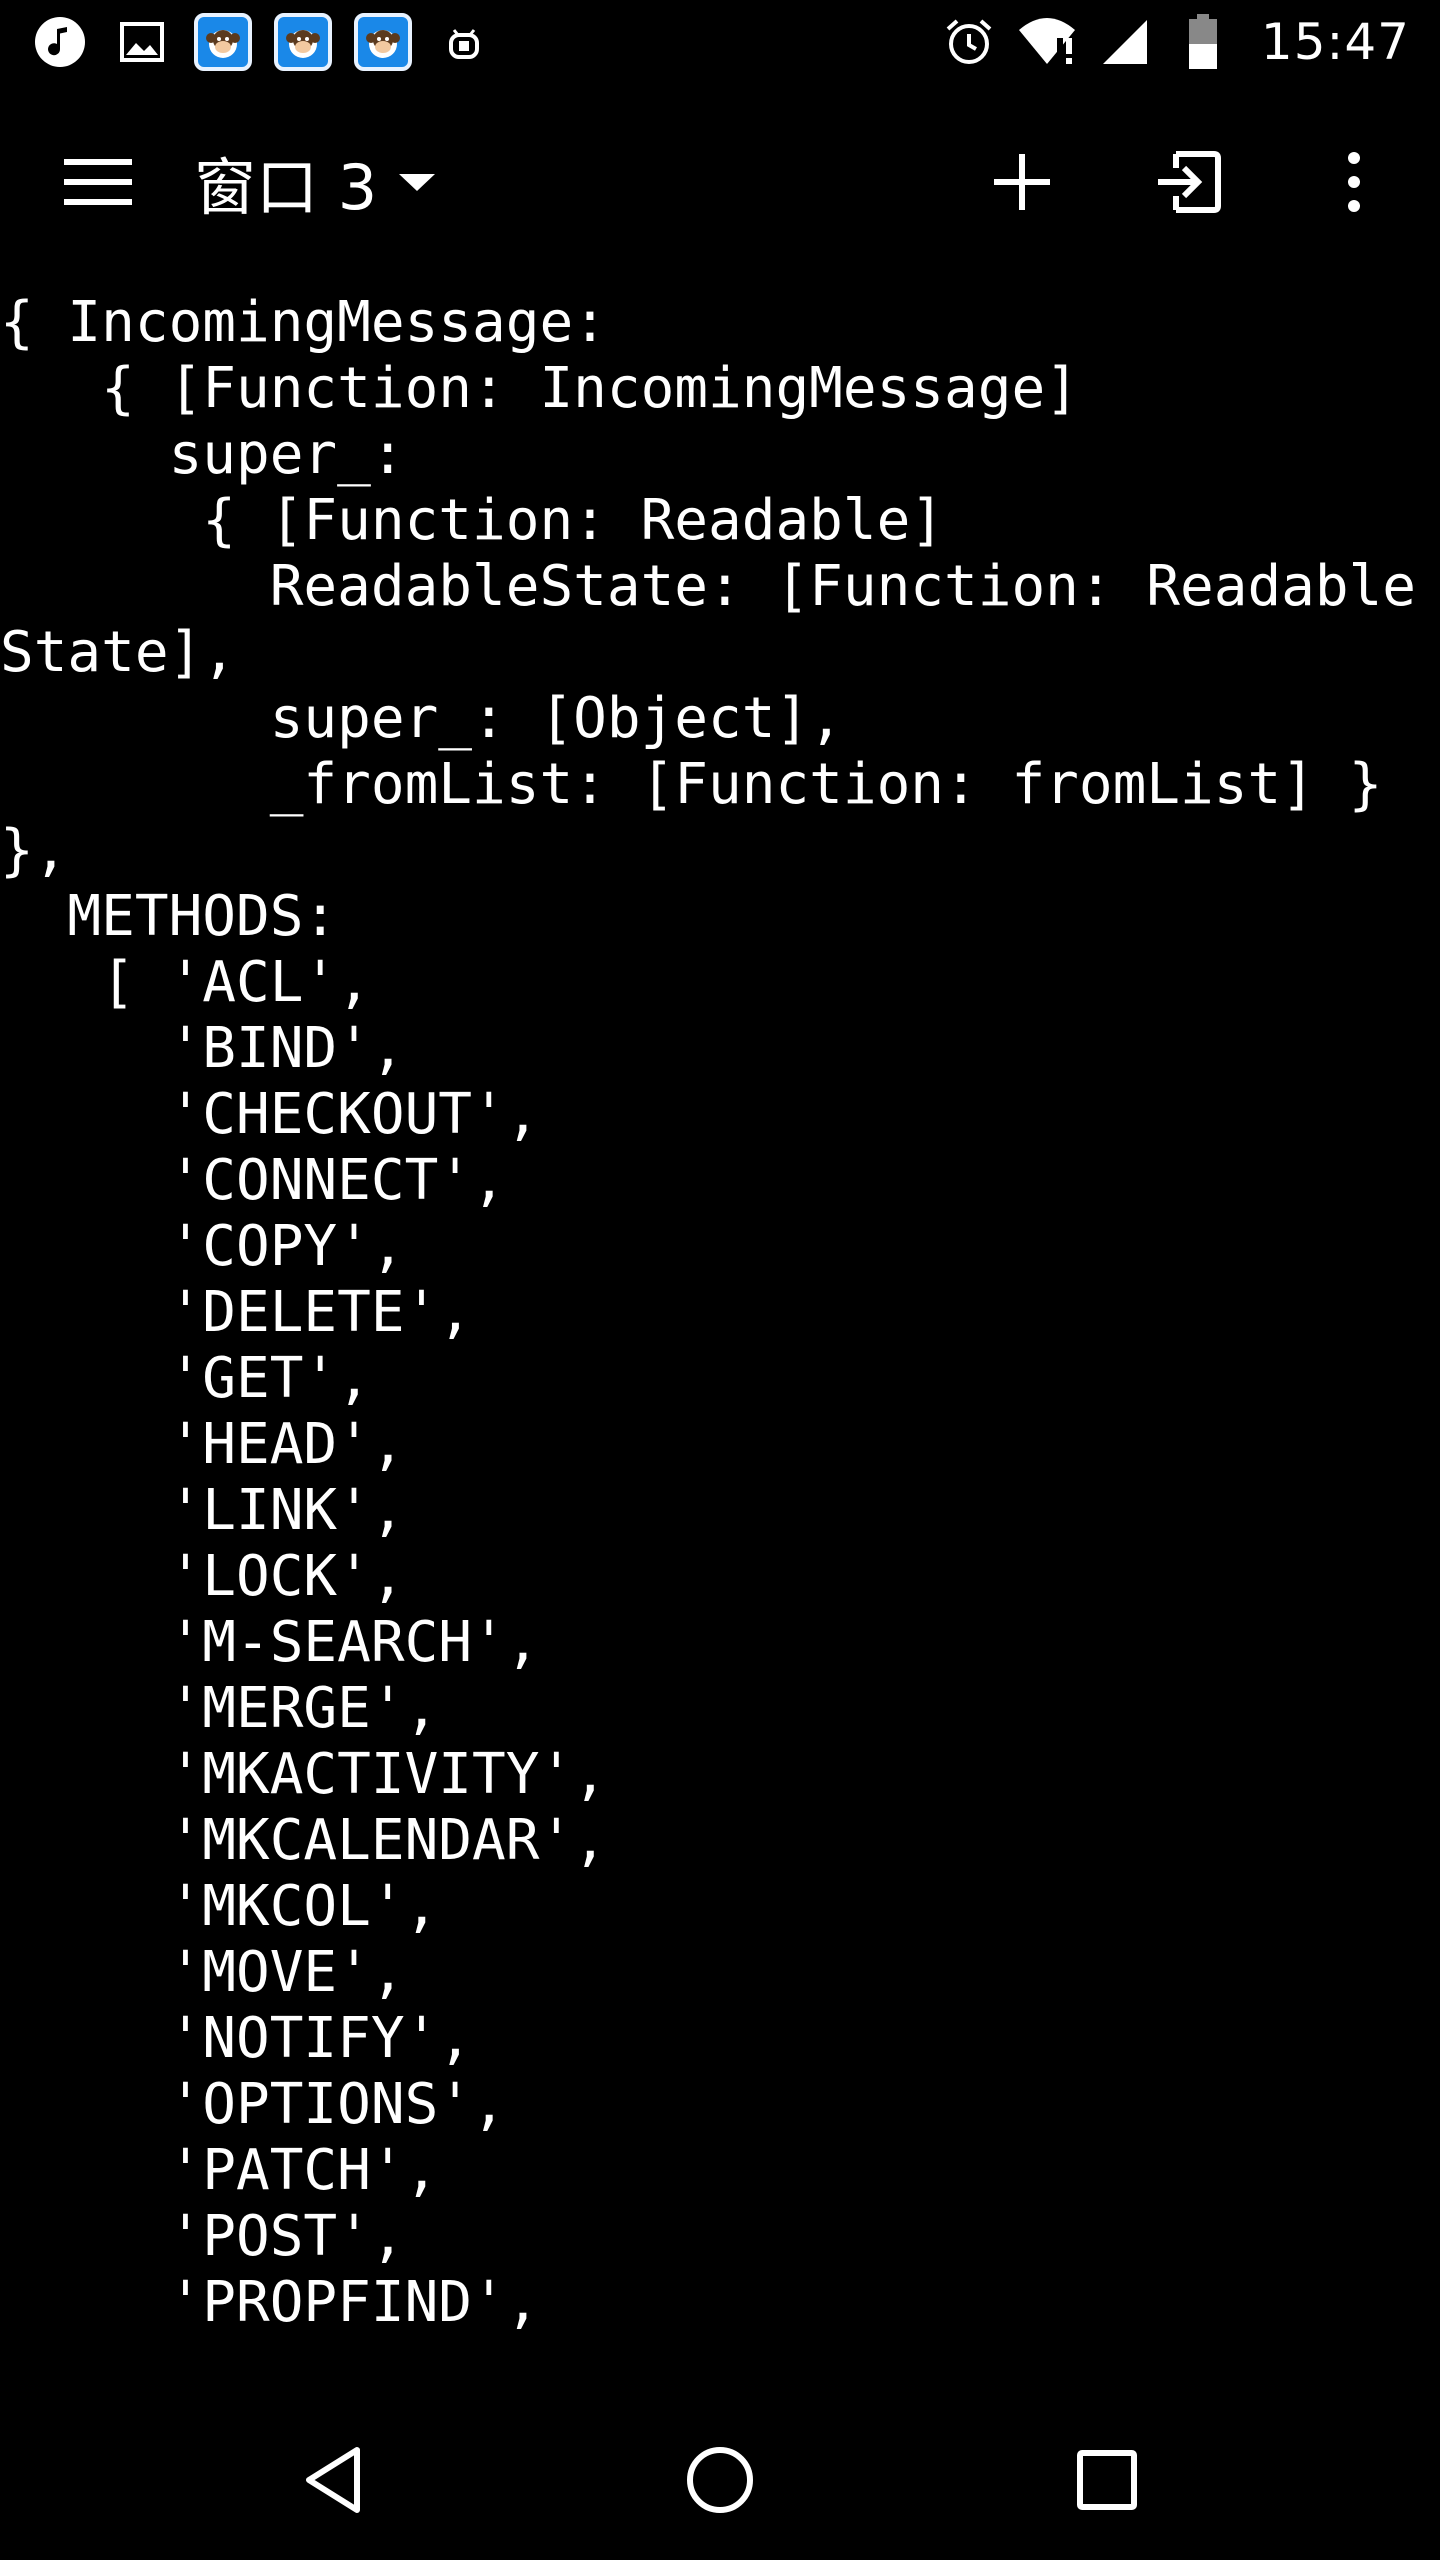 The width and height of the screenshot is (1440, 2560). What do you see at coordinates (253, 1180) in the screenshot?
I see `terminal-line: 'CONNECT',` at bounding box center [253, 1180].